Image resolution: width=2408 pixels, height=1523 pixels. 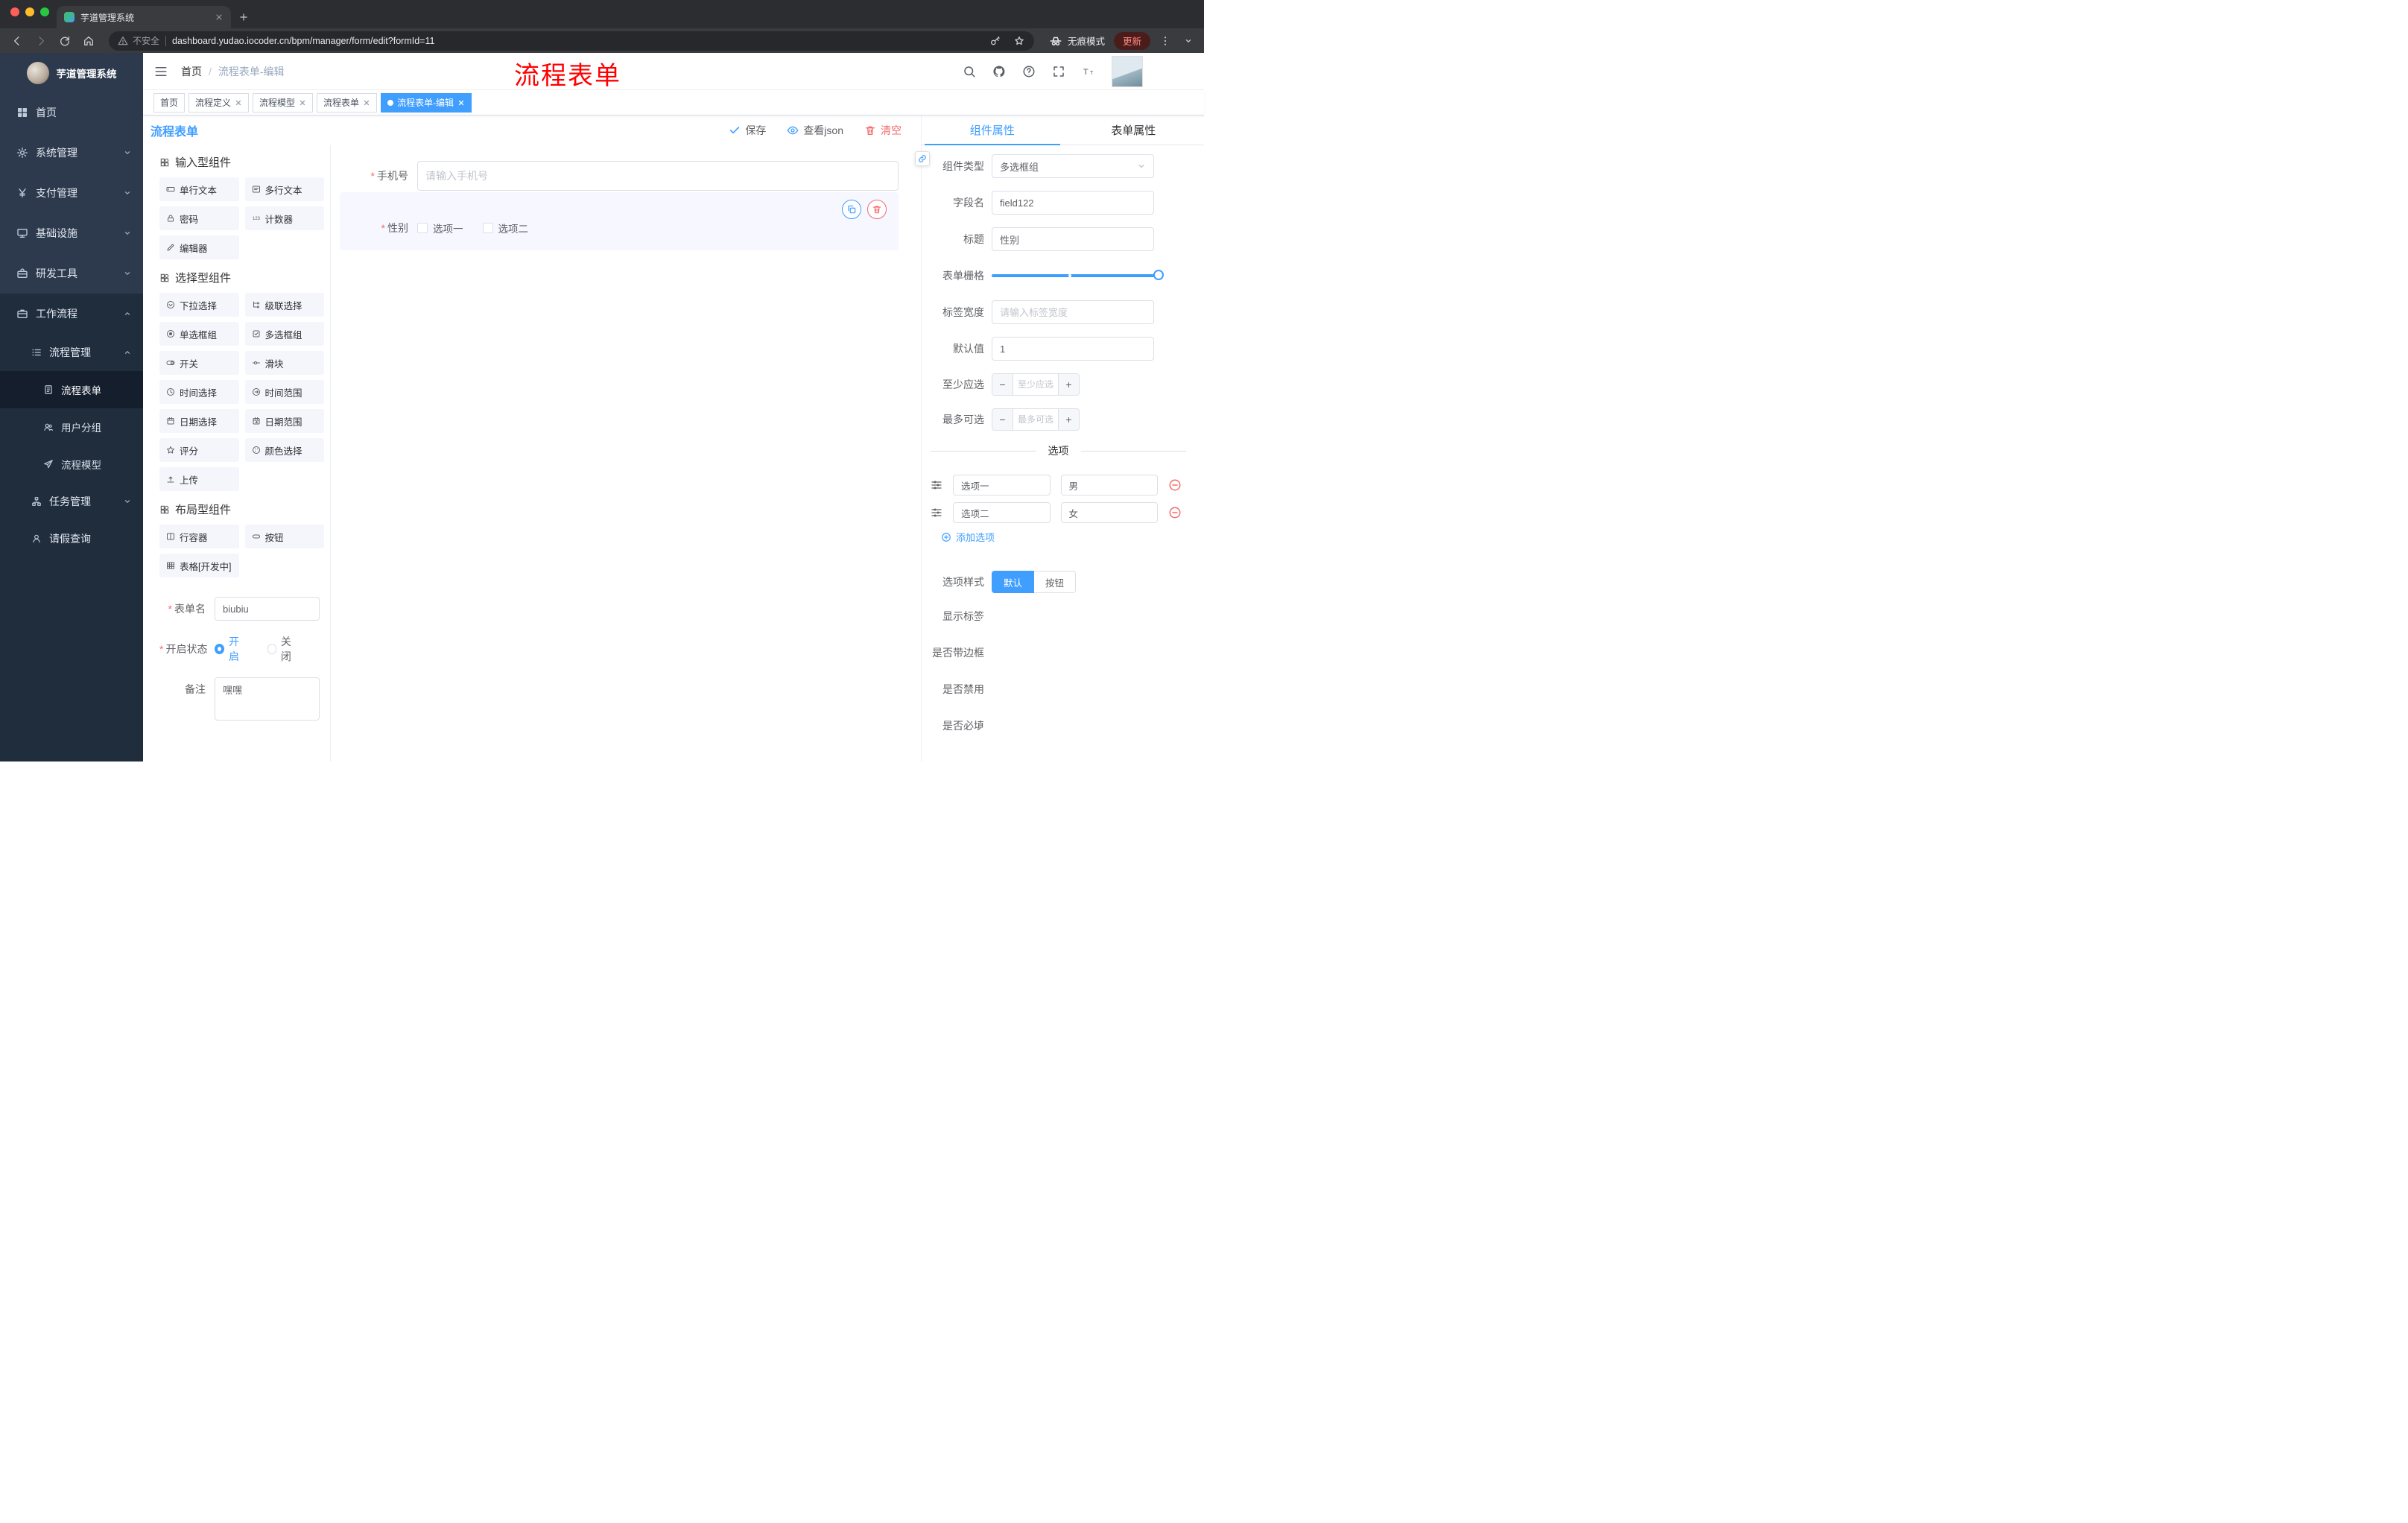 I want to click on update-button: 更新, so click(x=1131, y=40).